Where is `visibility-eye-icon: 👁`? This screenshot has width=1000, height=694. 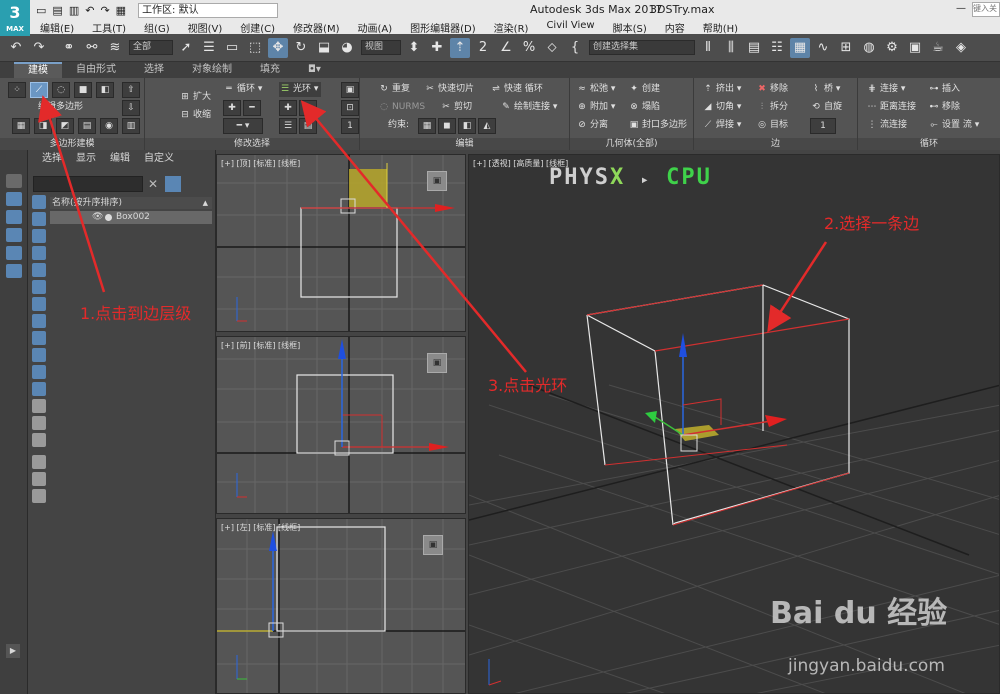 visibility-eye-icon: 👁 is located at coordinates (97, 217).